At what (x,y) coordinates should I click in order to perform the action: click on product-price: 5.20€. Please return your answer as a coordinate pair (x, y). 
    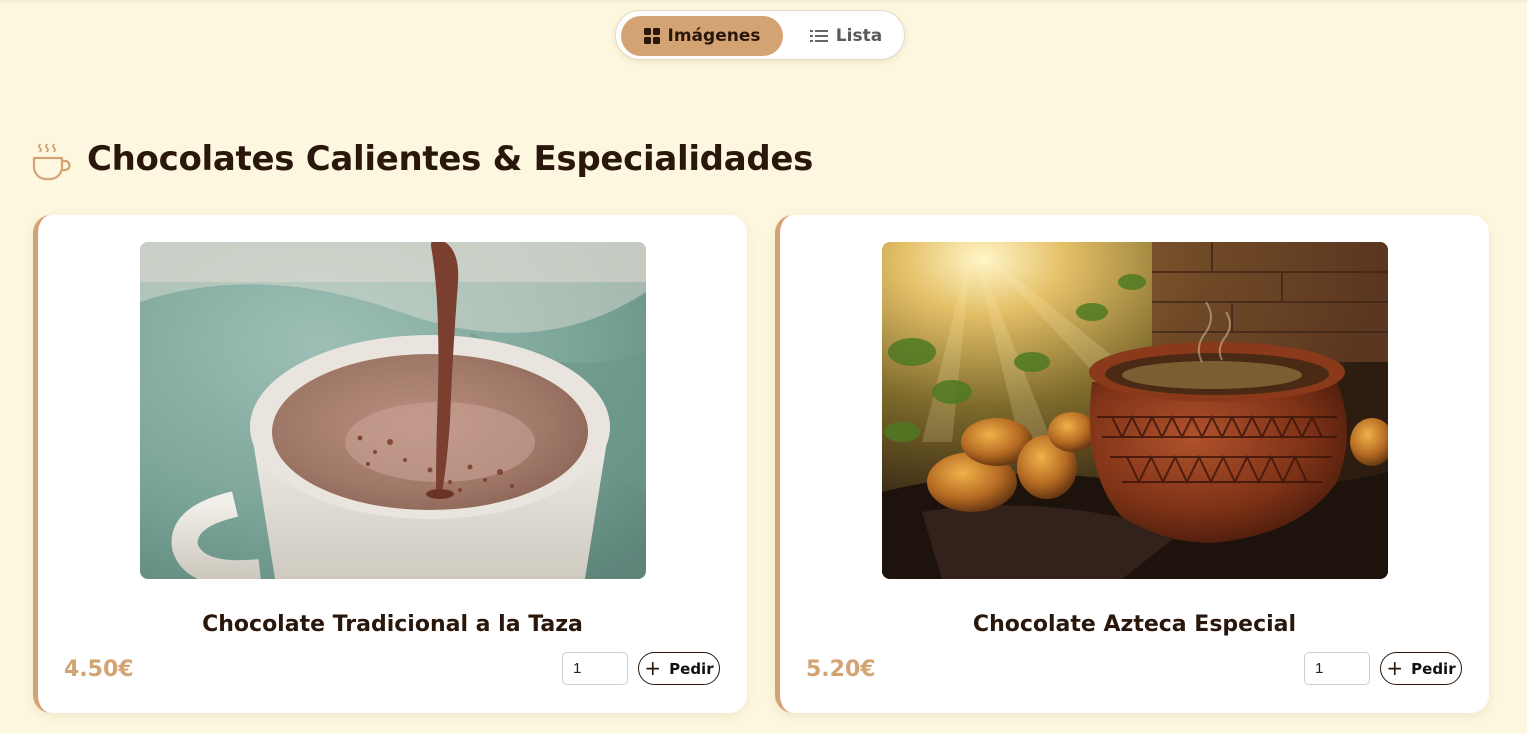
    Looking at the image, I should click on (841, 669).